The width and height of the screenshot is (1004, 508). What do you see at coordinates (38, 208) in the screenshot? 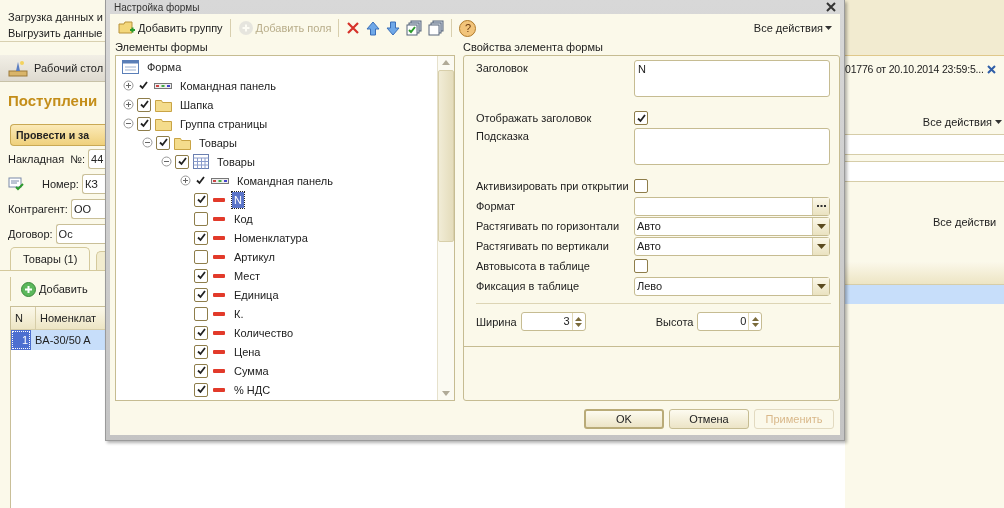
I see `field-label: Контрагент:` at bounding box center [38, 208].